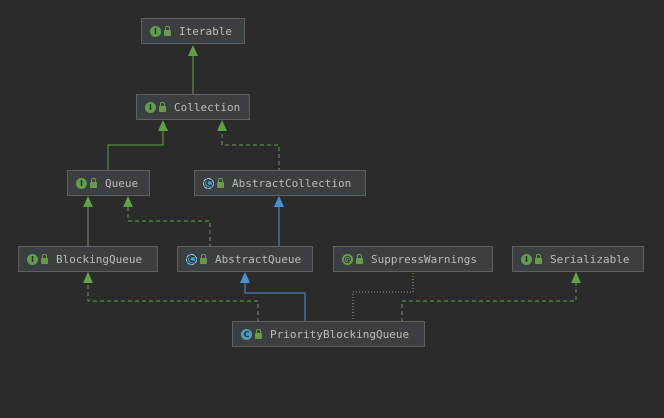 This screenshot has height=418, width=664. I want to click on node-label: BlockingQueue, so click(99, 259).